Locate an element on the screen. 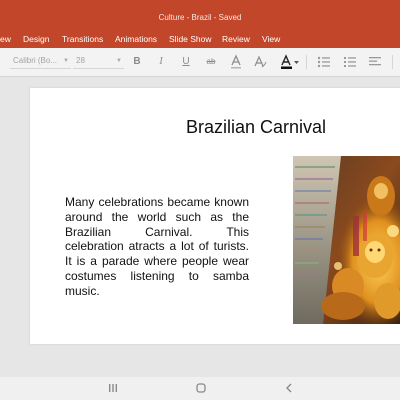 The image size is (400, 400). bold-icon: B is located at coordinates (137, 62).